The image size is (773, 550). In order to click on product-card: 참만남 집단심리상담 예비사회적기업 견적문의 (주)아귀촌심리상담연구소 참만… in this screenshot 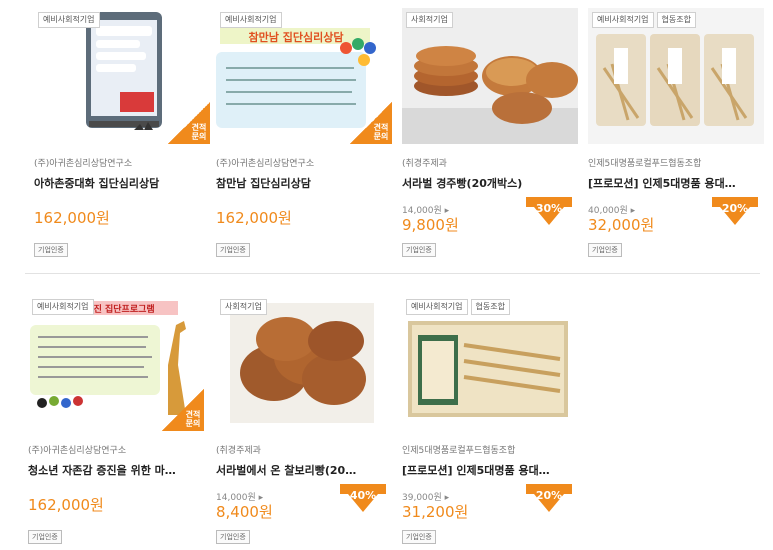, I will do `click(304, 132)`.